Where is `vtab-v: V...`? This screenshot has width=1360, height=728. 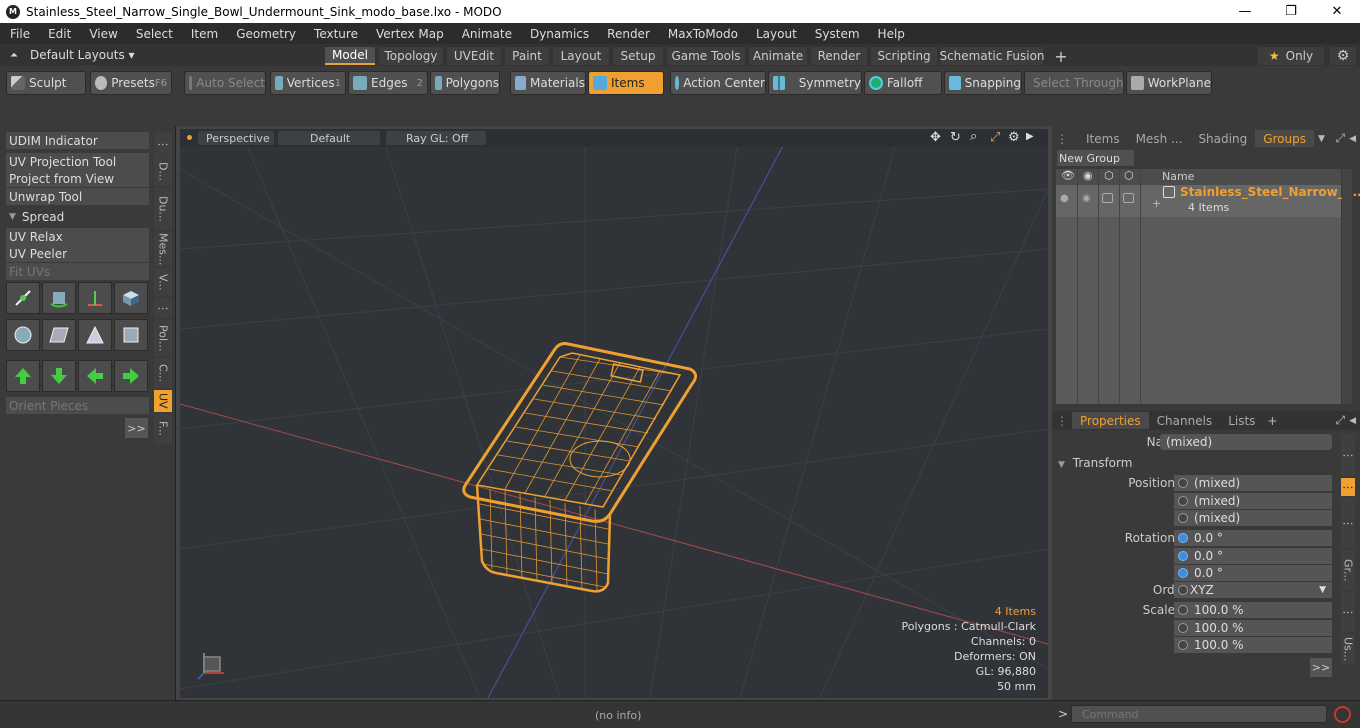
vtab-v: V... is located at coordinates (163, 282).